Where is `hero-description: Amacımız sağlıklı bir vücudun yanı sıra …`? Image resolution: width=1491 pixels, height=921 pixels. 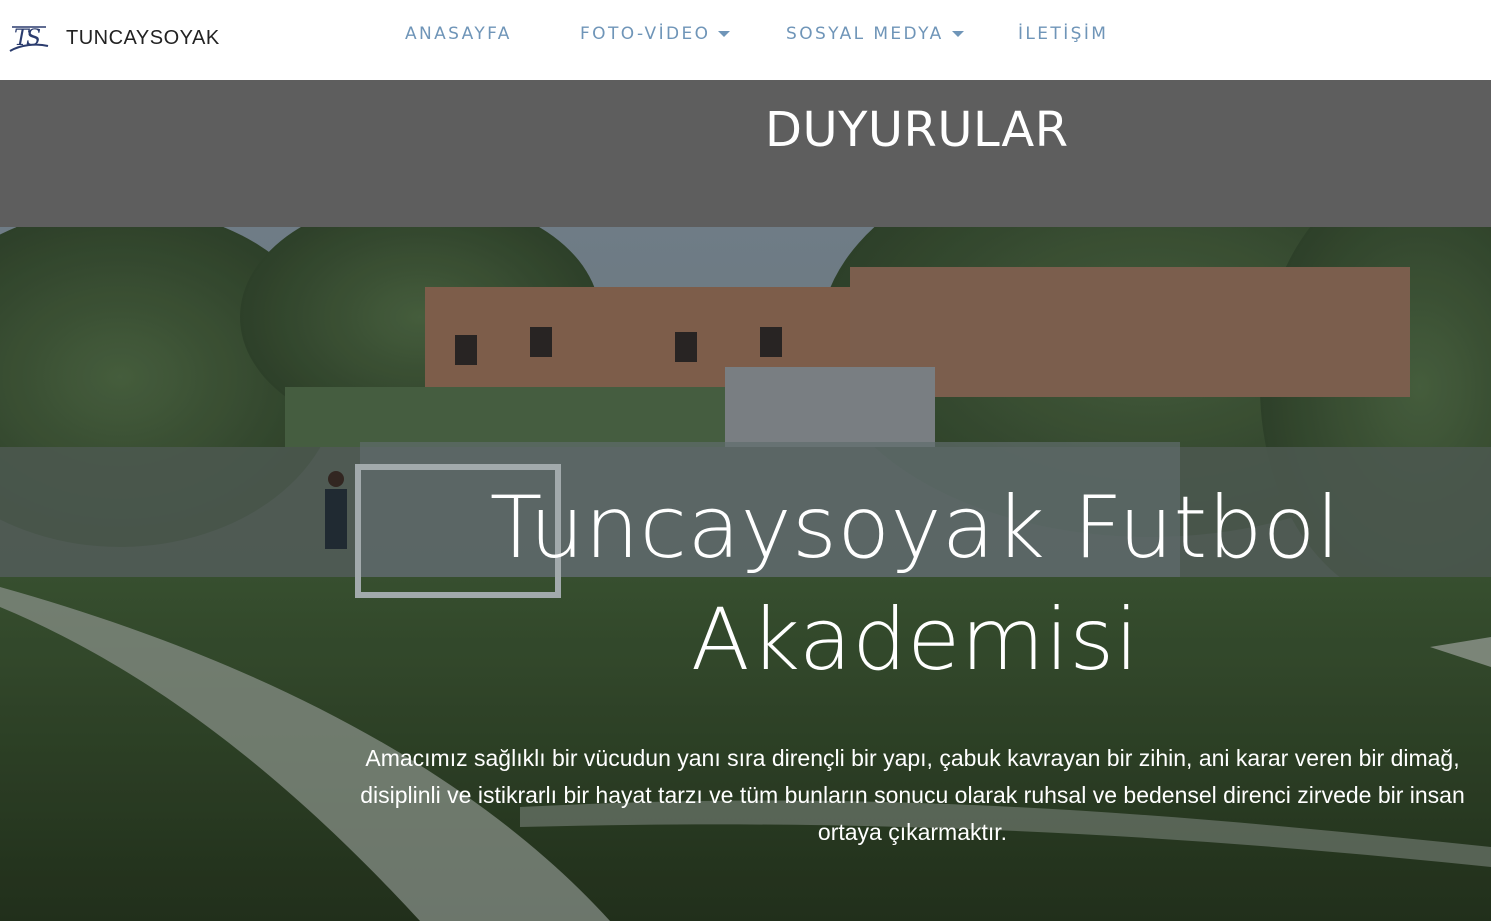
hero-description: Amacımız sağlıklı bir vücudun yanı sıra … is located at coordinates (912, 795).